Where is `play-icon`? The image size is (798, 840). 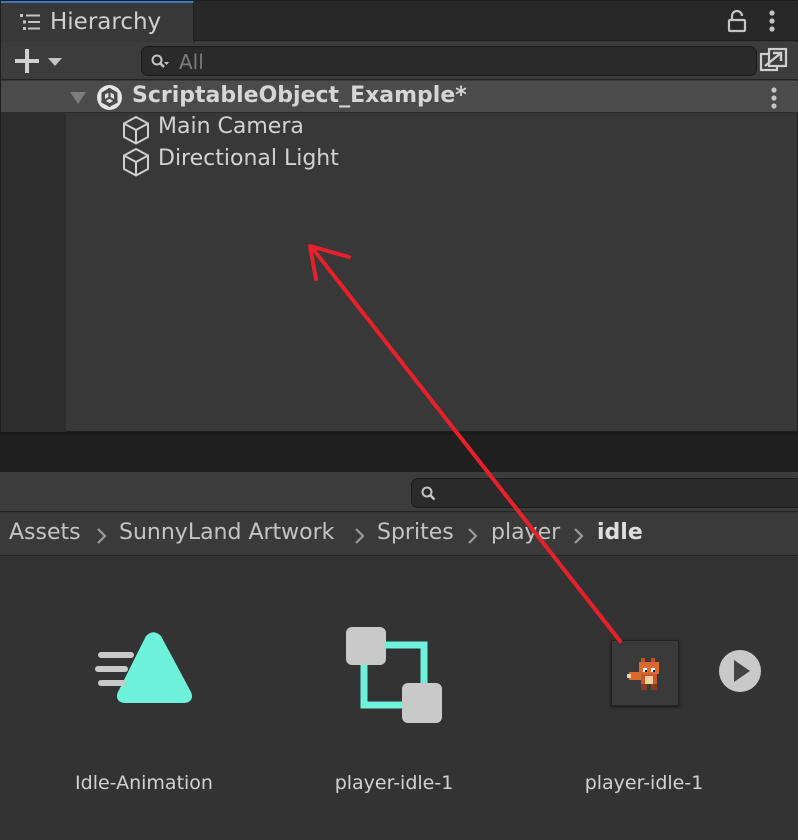 play-icon is located at coordinates (740, 671).